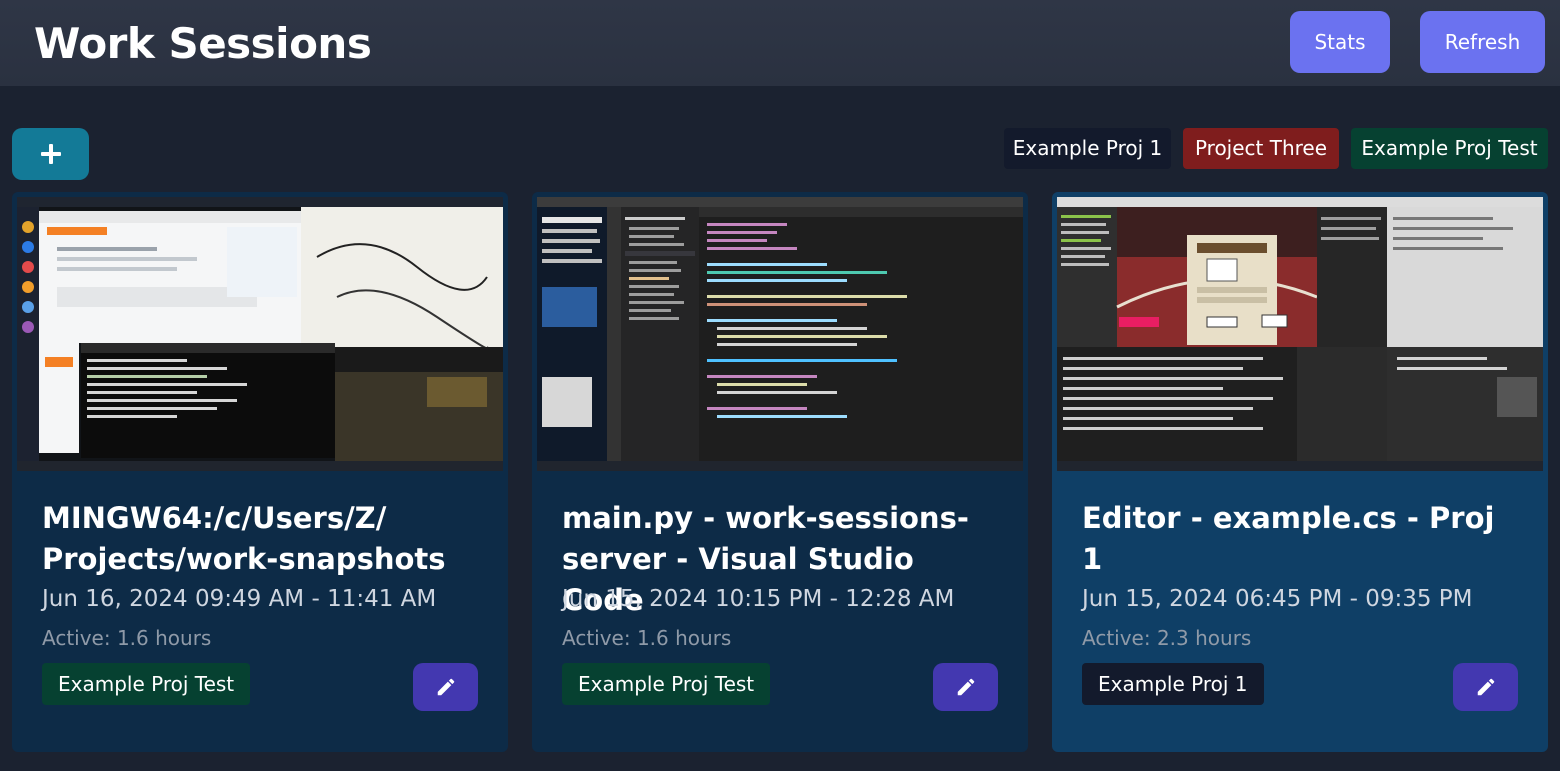 This screenshot has height=771, width=1560. What do you see at coordinates (1482, 42) in the screenshot?
I see `refresh-button: Refresh` at bounding box center [1482, 42].